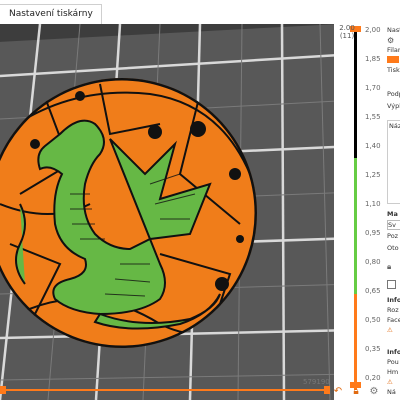  I want to click on panel-line: Podp, so click(393, 94).